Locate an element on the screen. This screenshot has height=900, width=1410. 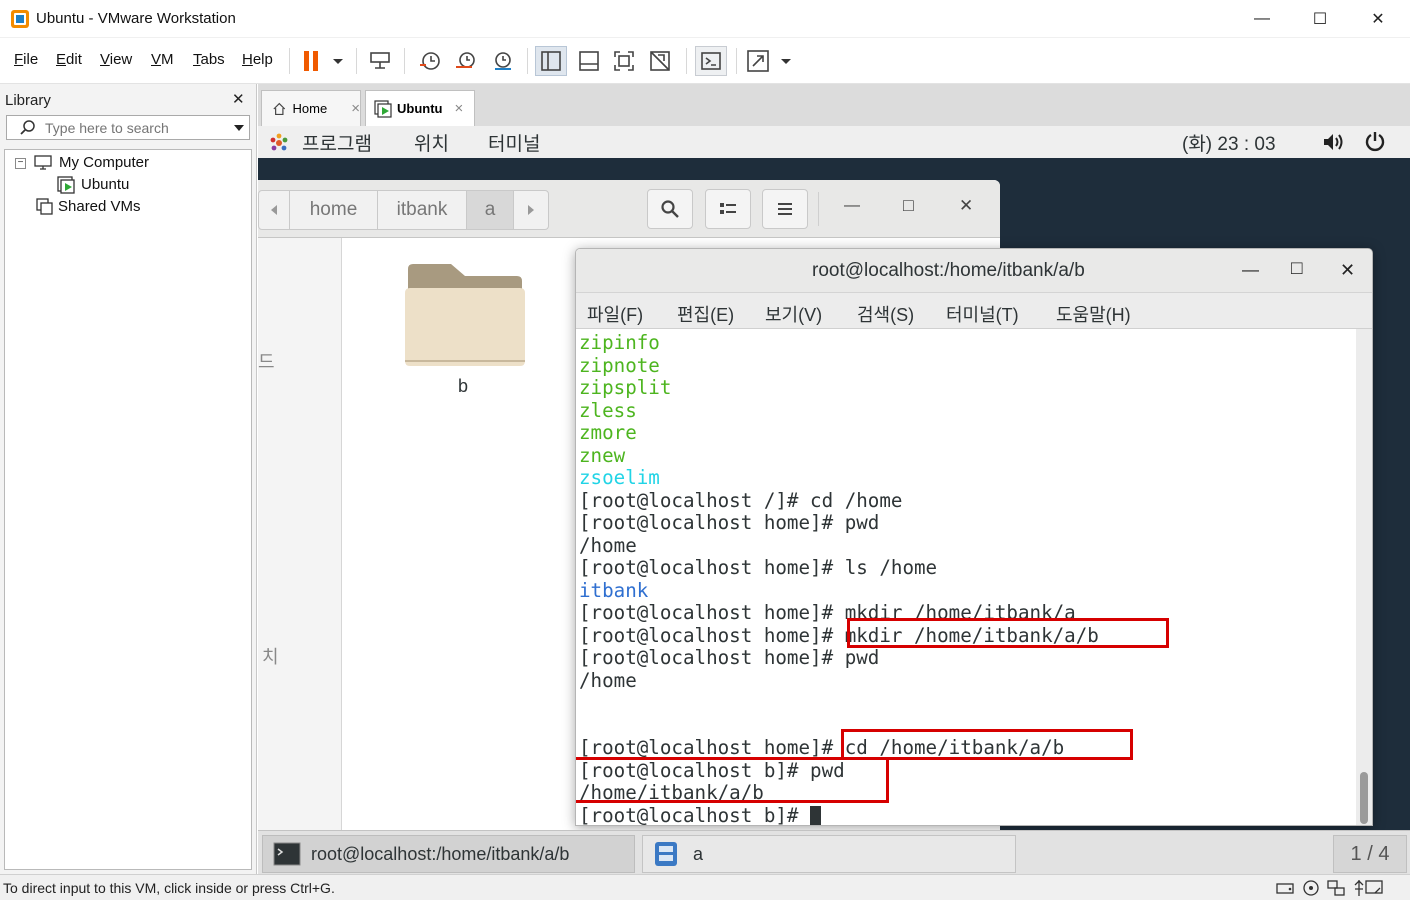
terminal-menu-edit: 편집(E) is located at coordinates (705, 314).